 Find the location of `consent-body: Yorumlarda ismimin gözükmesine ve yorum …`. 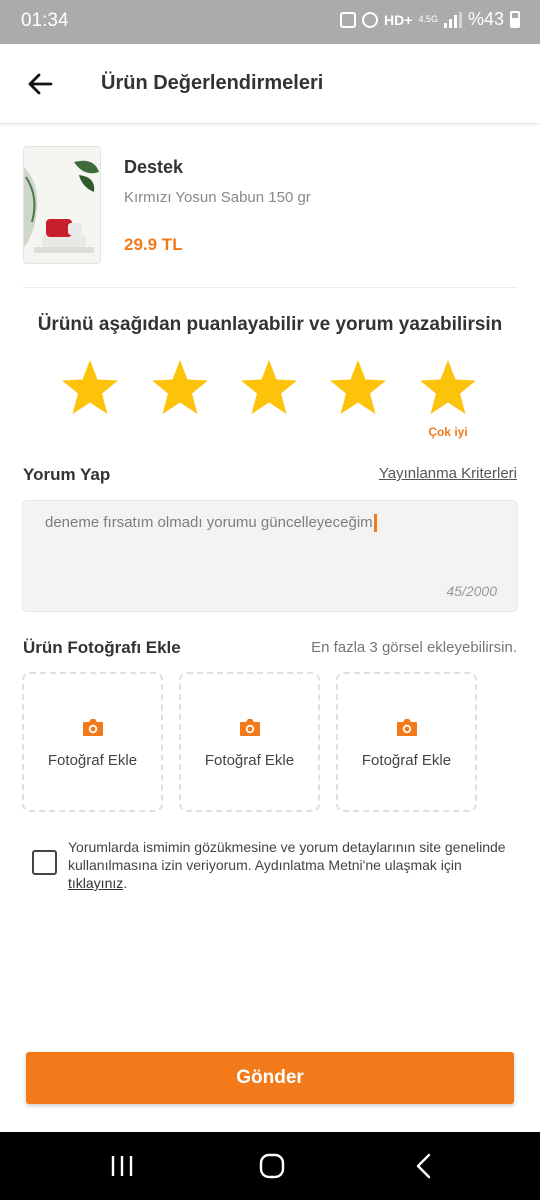

consent-body: Yorumlarda ismimin gözükmesine ve yorum … is located at coordinates (287, 856).